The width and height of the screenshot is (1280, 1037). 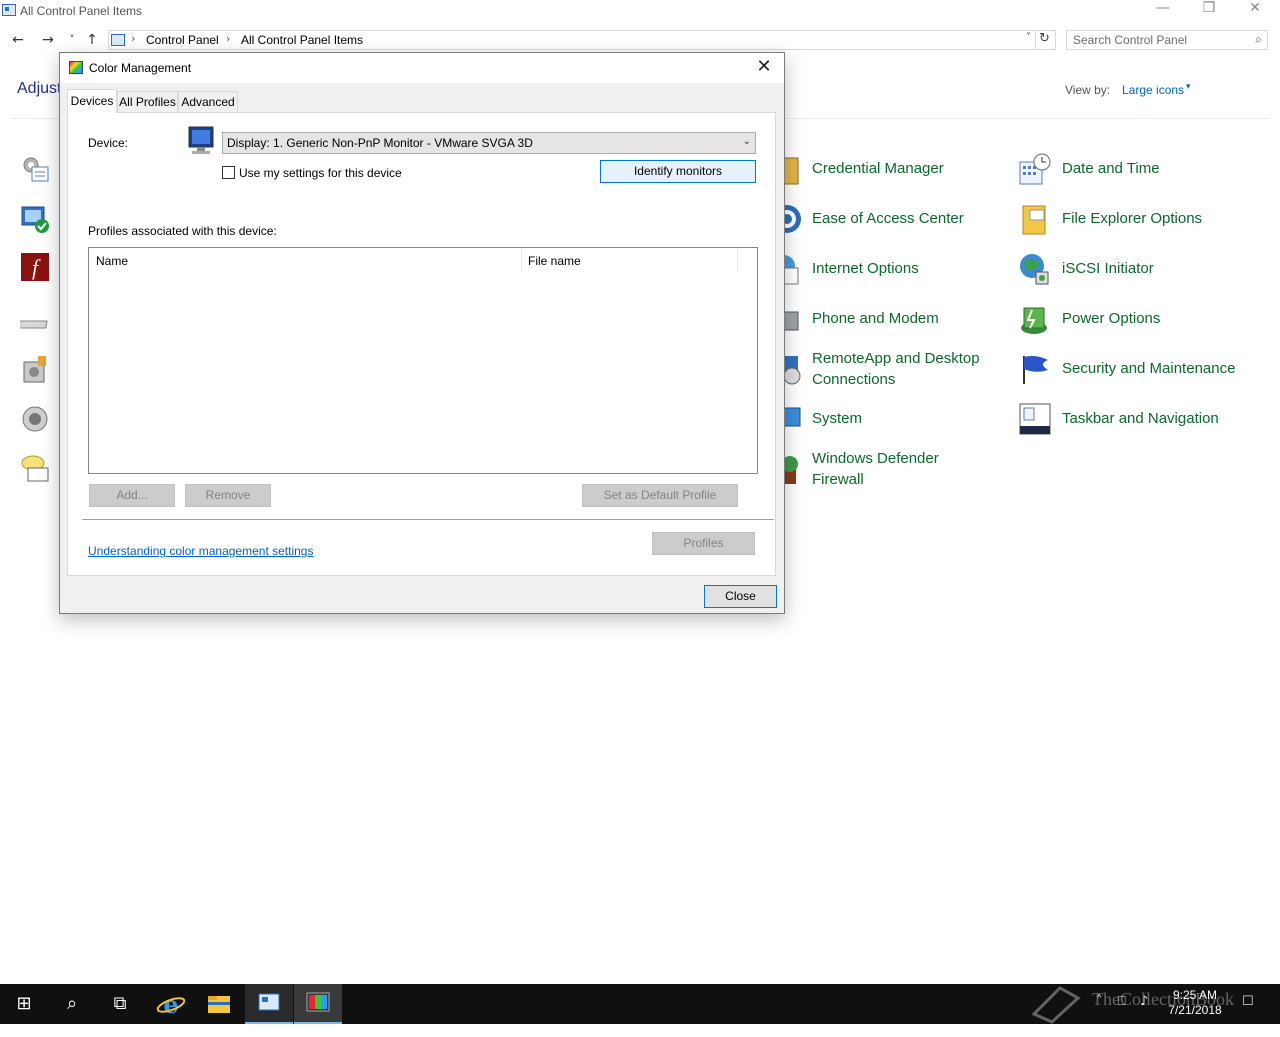 I want to click on start-icon: ⊞, so click(x=24, y=1004).